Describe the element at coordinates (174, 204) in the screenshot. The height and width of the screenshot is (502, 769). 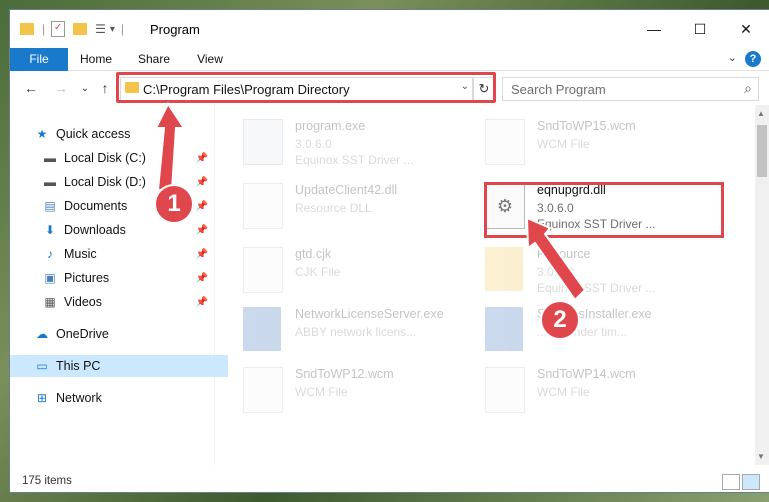
I see `callout-1: 1` at that location.